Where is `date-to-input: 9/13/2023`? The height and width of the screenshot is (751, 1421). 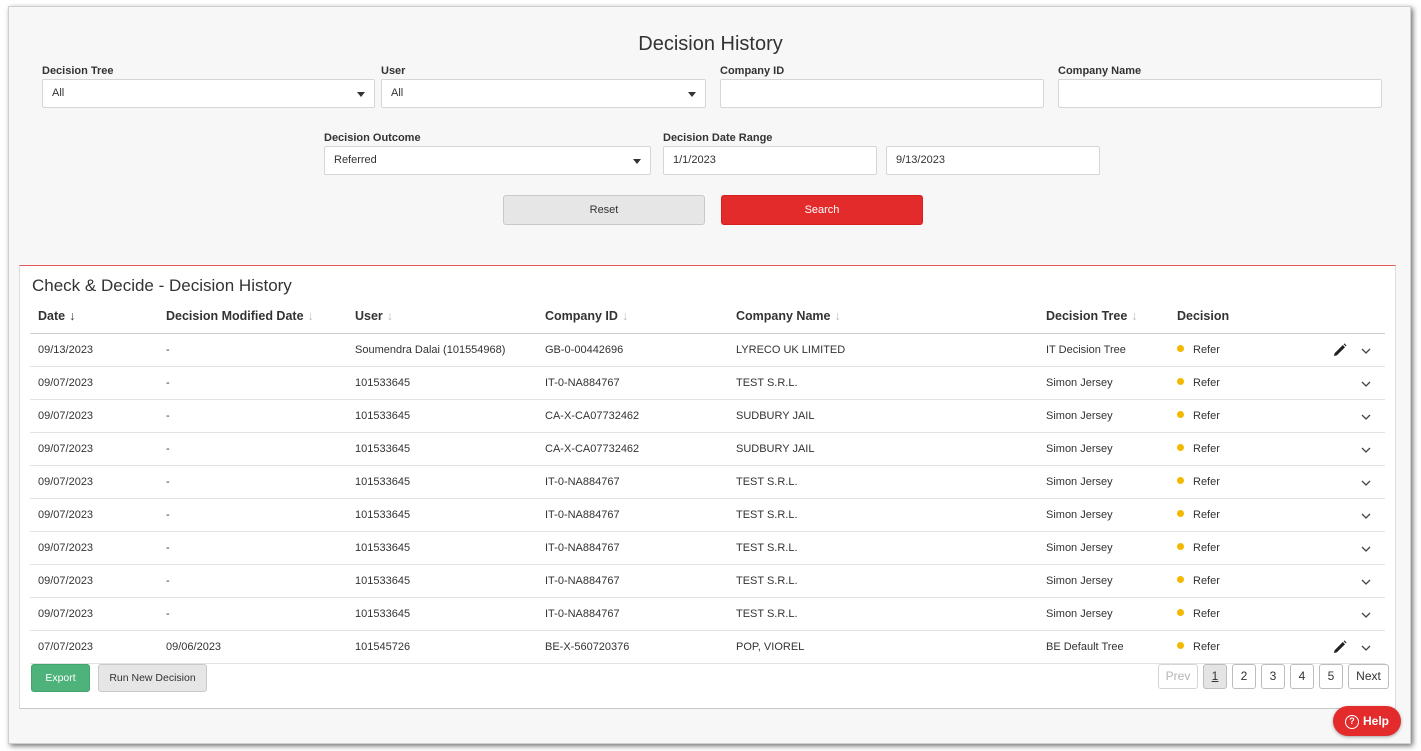 date-to-input: 9/13/2023 is located at coordinates (993, 160).